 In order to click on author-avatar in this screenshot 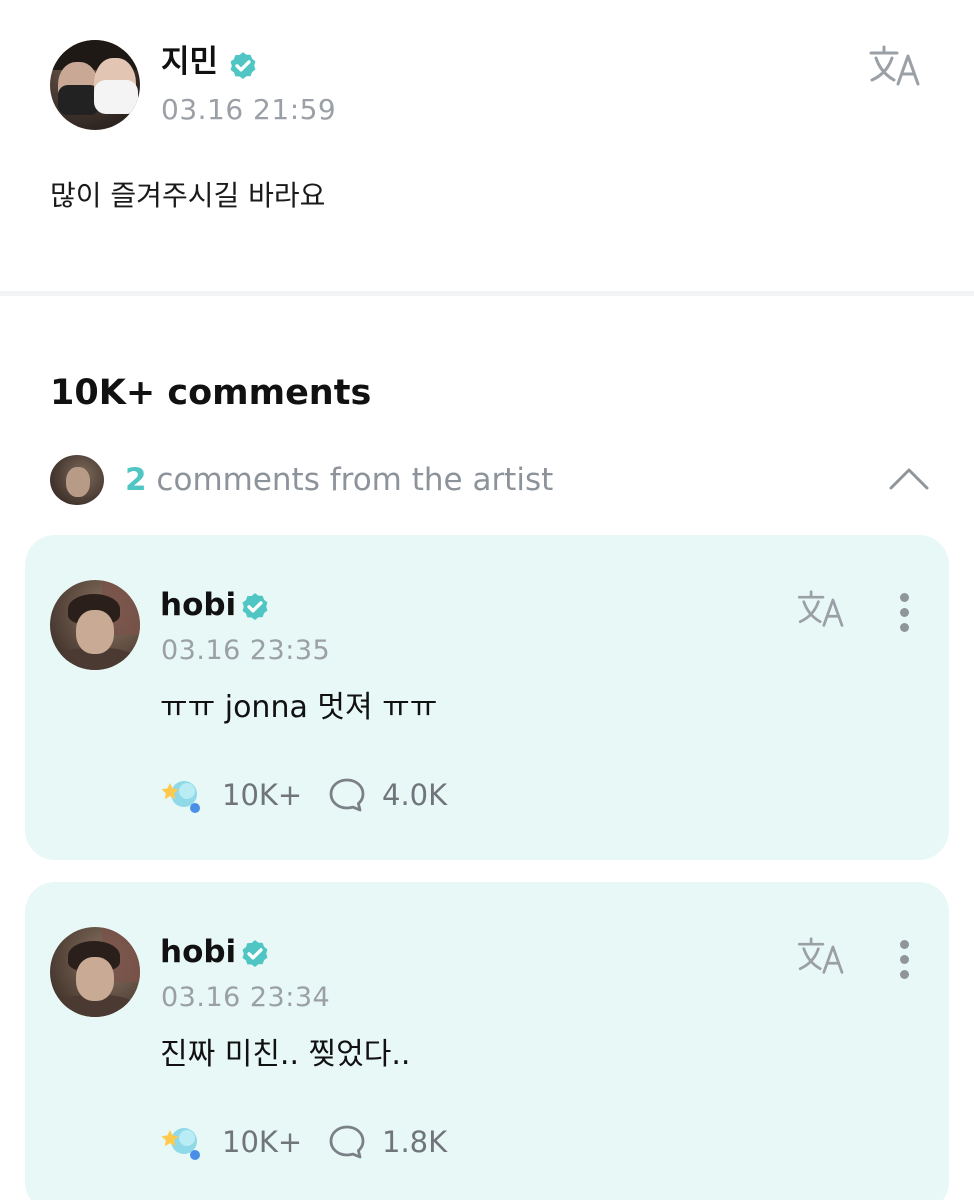, I will do `click(95, 85)`.